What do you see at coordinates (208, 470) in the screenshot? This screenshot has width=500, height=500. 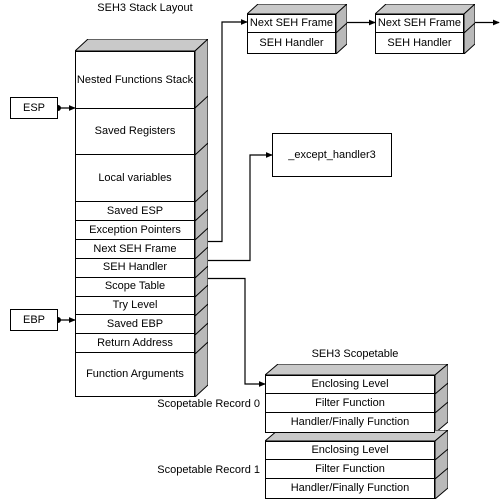 I see `scopetable-record-1-caption: Scopetable Record 1` at bounding box center [208, 470].